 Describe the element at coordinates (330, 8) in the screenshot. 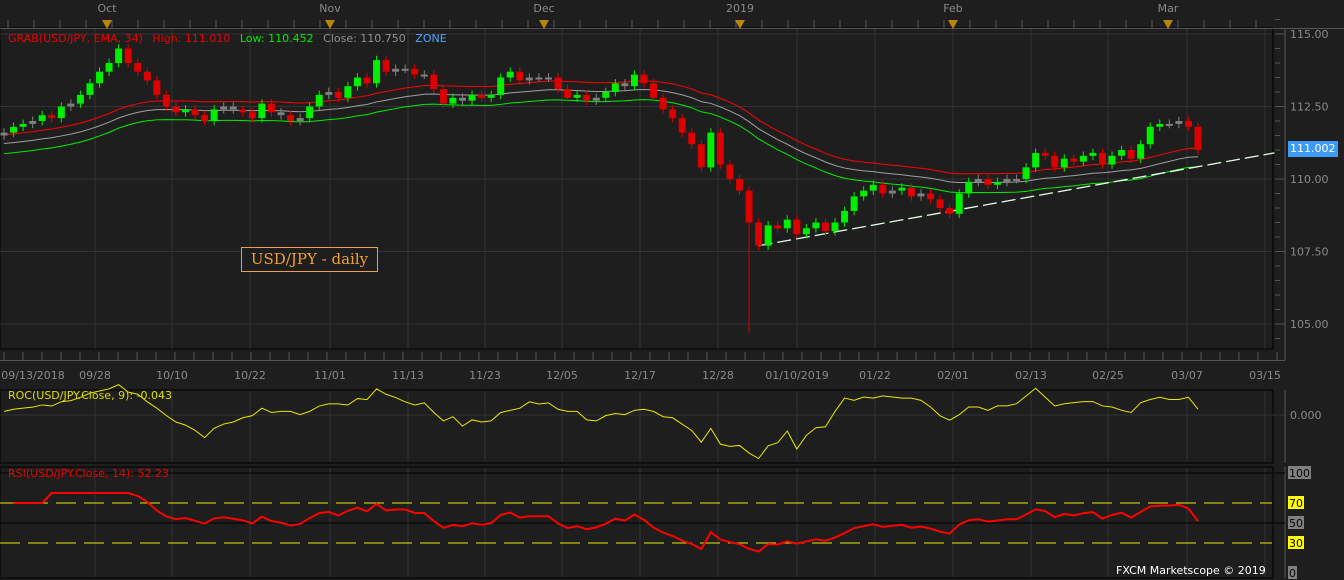

I see `month-label: Nov` at that location.